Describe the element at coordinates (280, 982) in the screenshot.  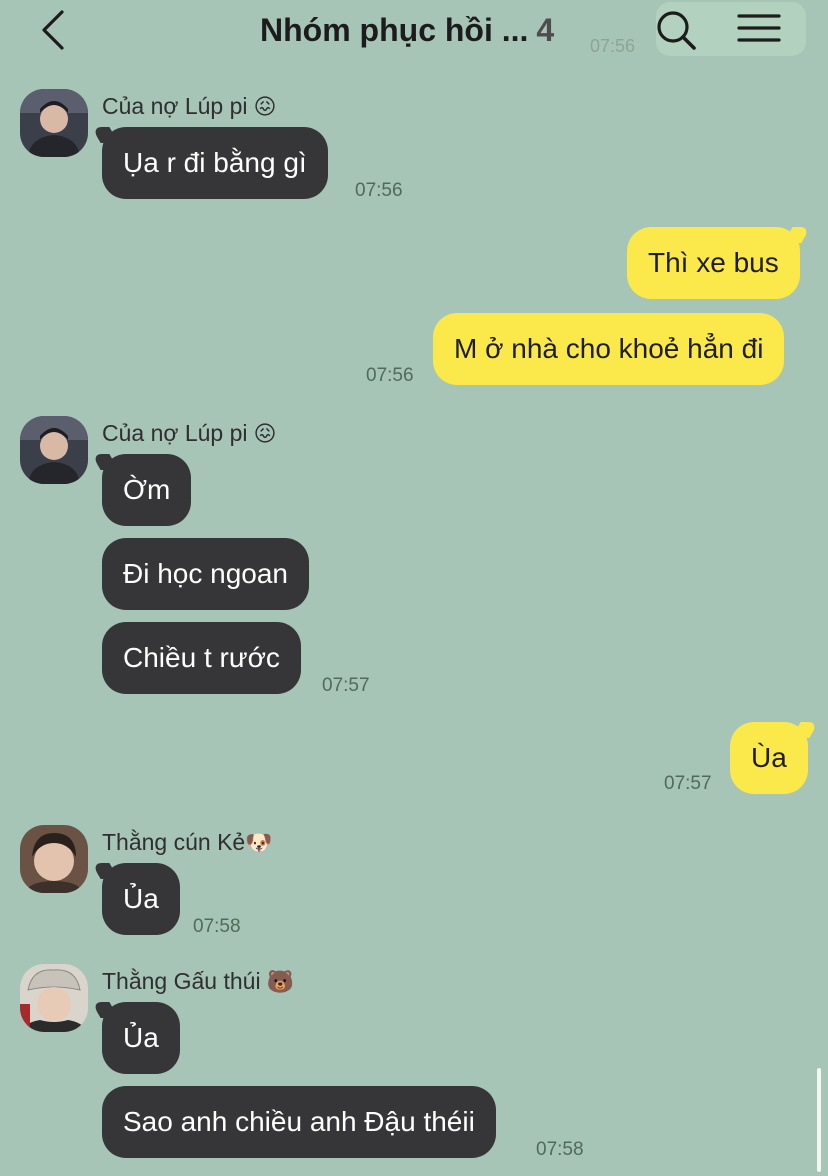
I see `sender-emoji: 🐻` at that location.